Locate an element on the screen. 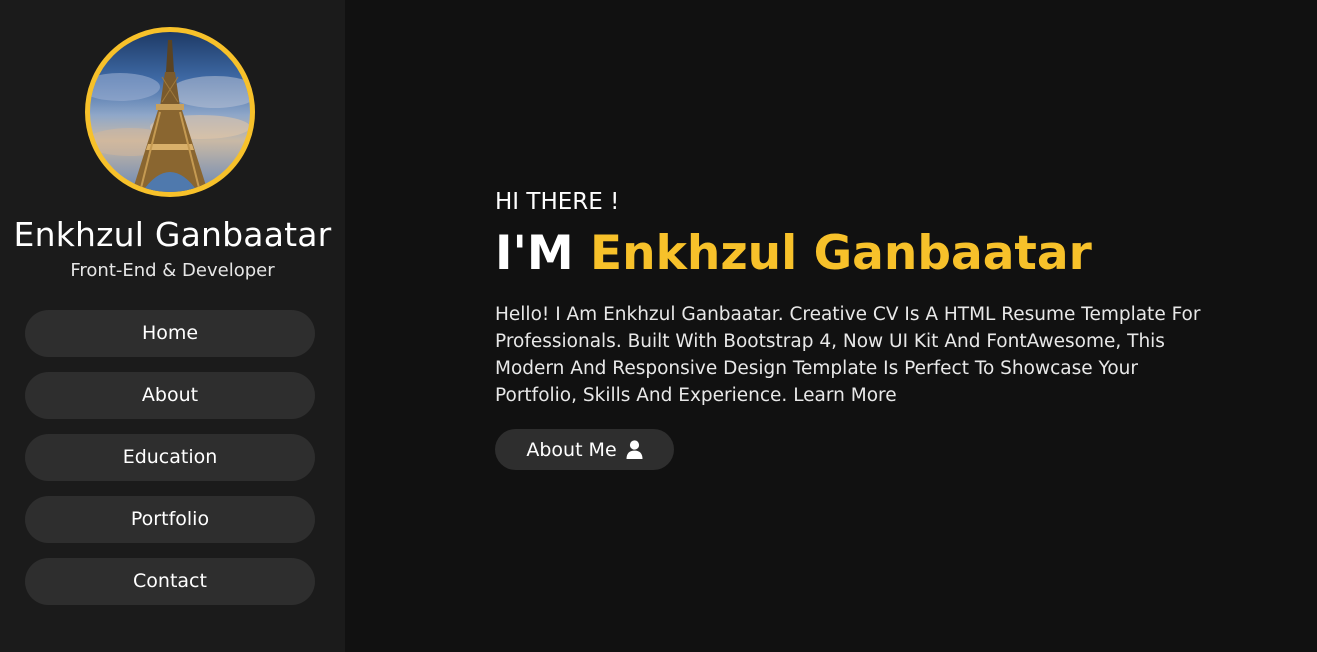  hero-headline: I'M Enkhzul Ganbaatar is located at coordinates (793, 253).